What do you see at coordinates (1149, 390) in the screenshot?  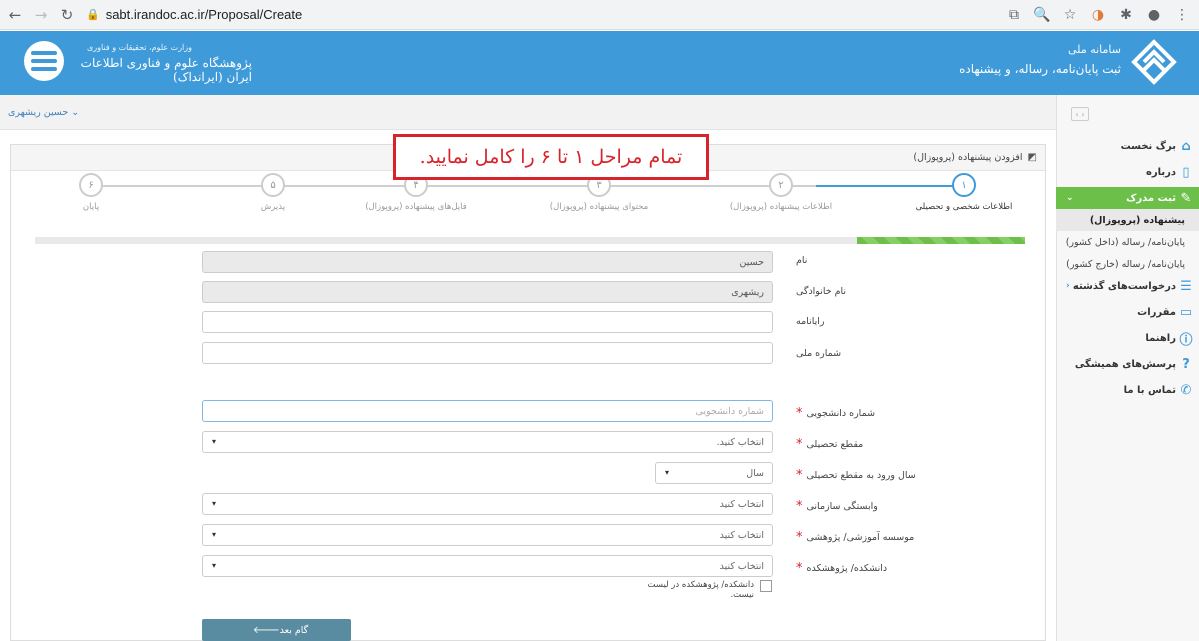 I see `sidebar-item-label: تماس با ما` at bounding box center [1149, 390].